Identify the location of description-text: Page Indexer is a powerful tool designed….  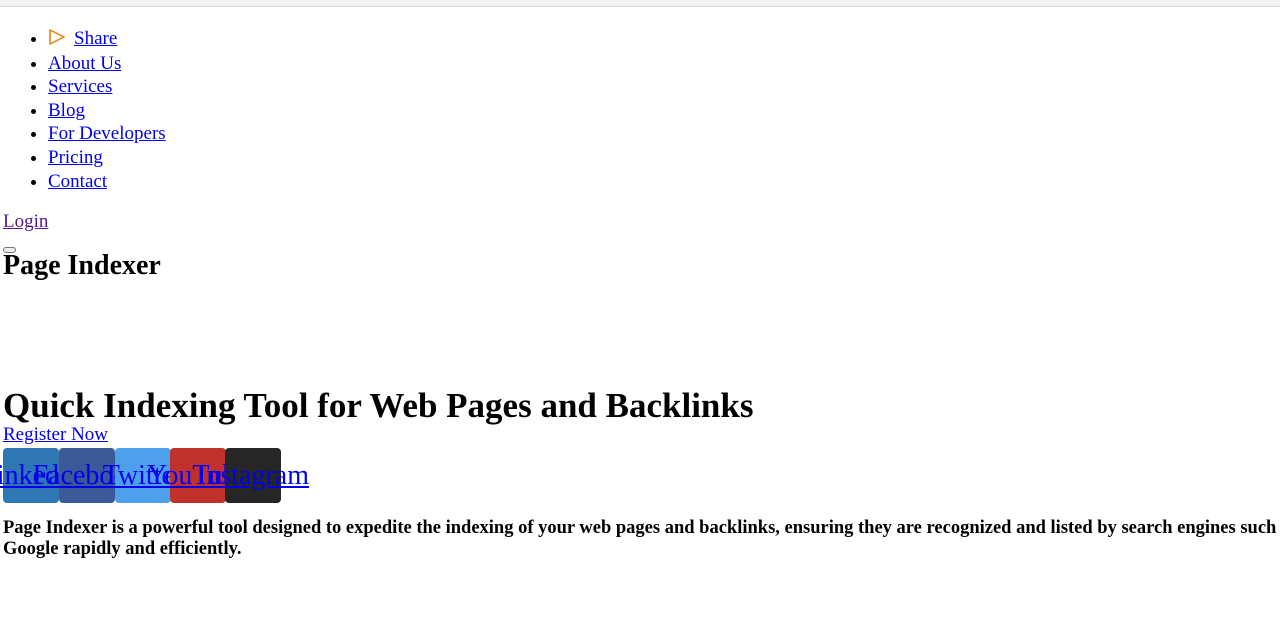
(641, 538).